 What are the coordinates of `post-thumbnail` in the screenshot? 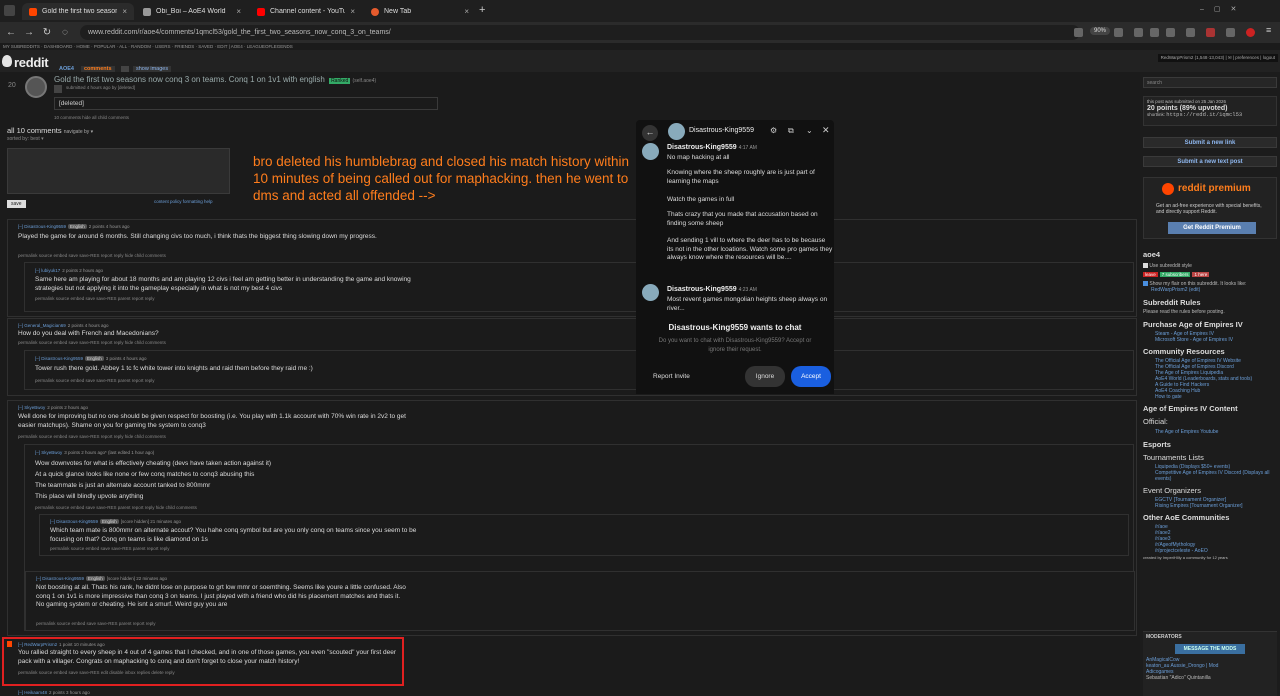 It's located at (36, 87).